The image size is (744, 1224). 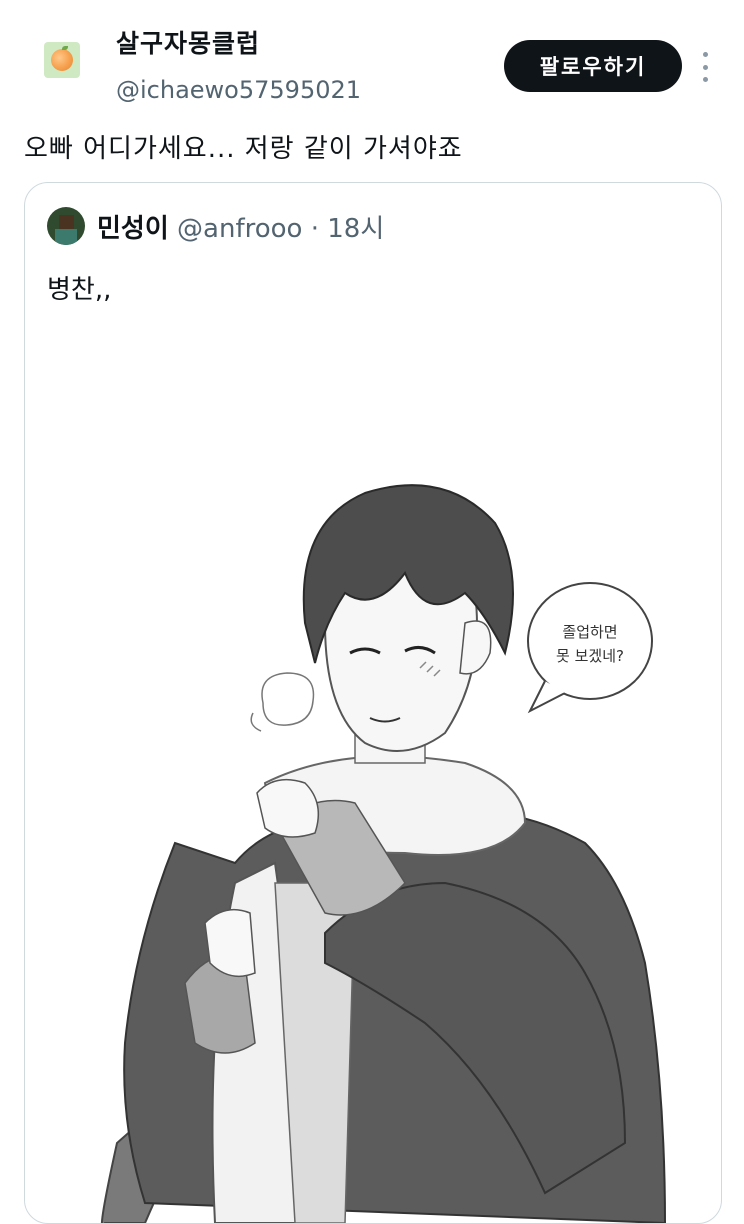 I want to click on quoted-author-handle: @anfrooo, so click(x=239, y=229).